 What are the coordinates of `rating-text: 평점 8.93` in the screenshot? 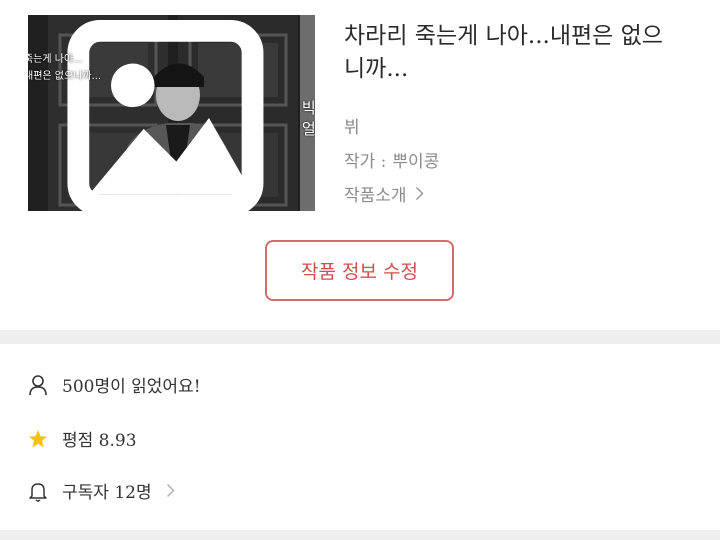 It's located at (99, 441).